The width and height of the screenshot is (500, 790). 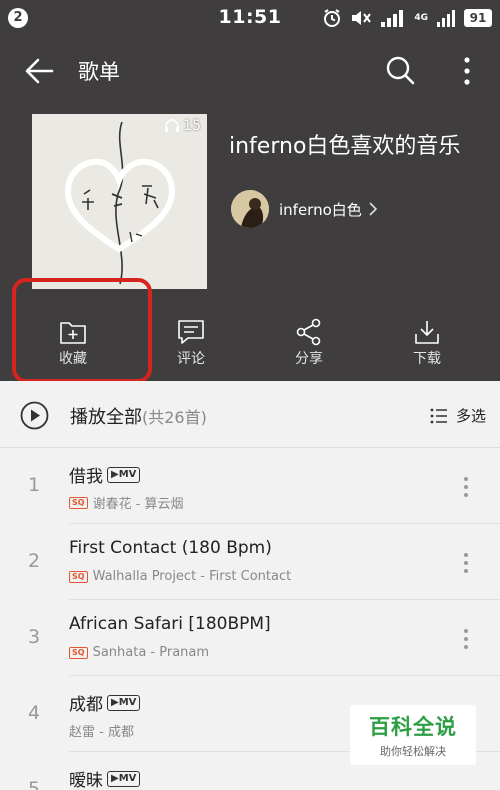 I want to click on track-artist-album: Sanhata - Pranam, so click(x=151, y=652).